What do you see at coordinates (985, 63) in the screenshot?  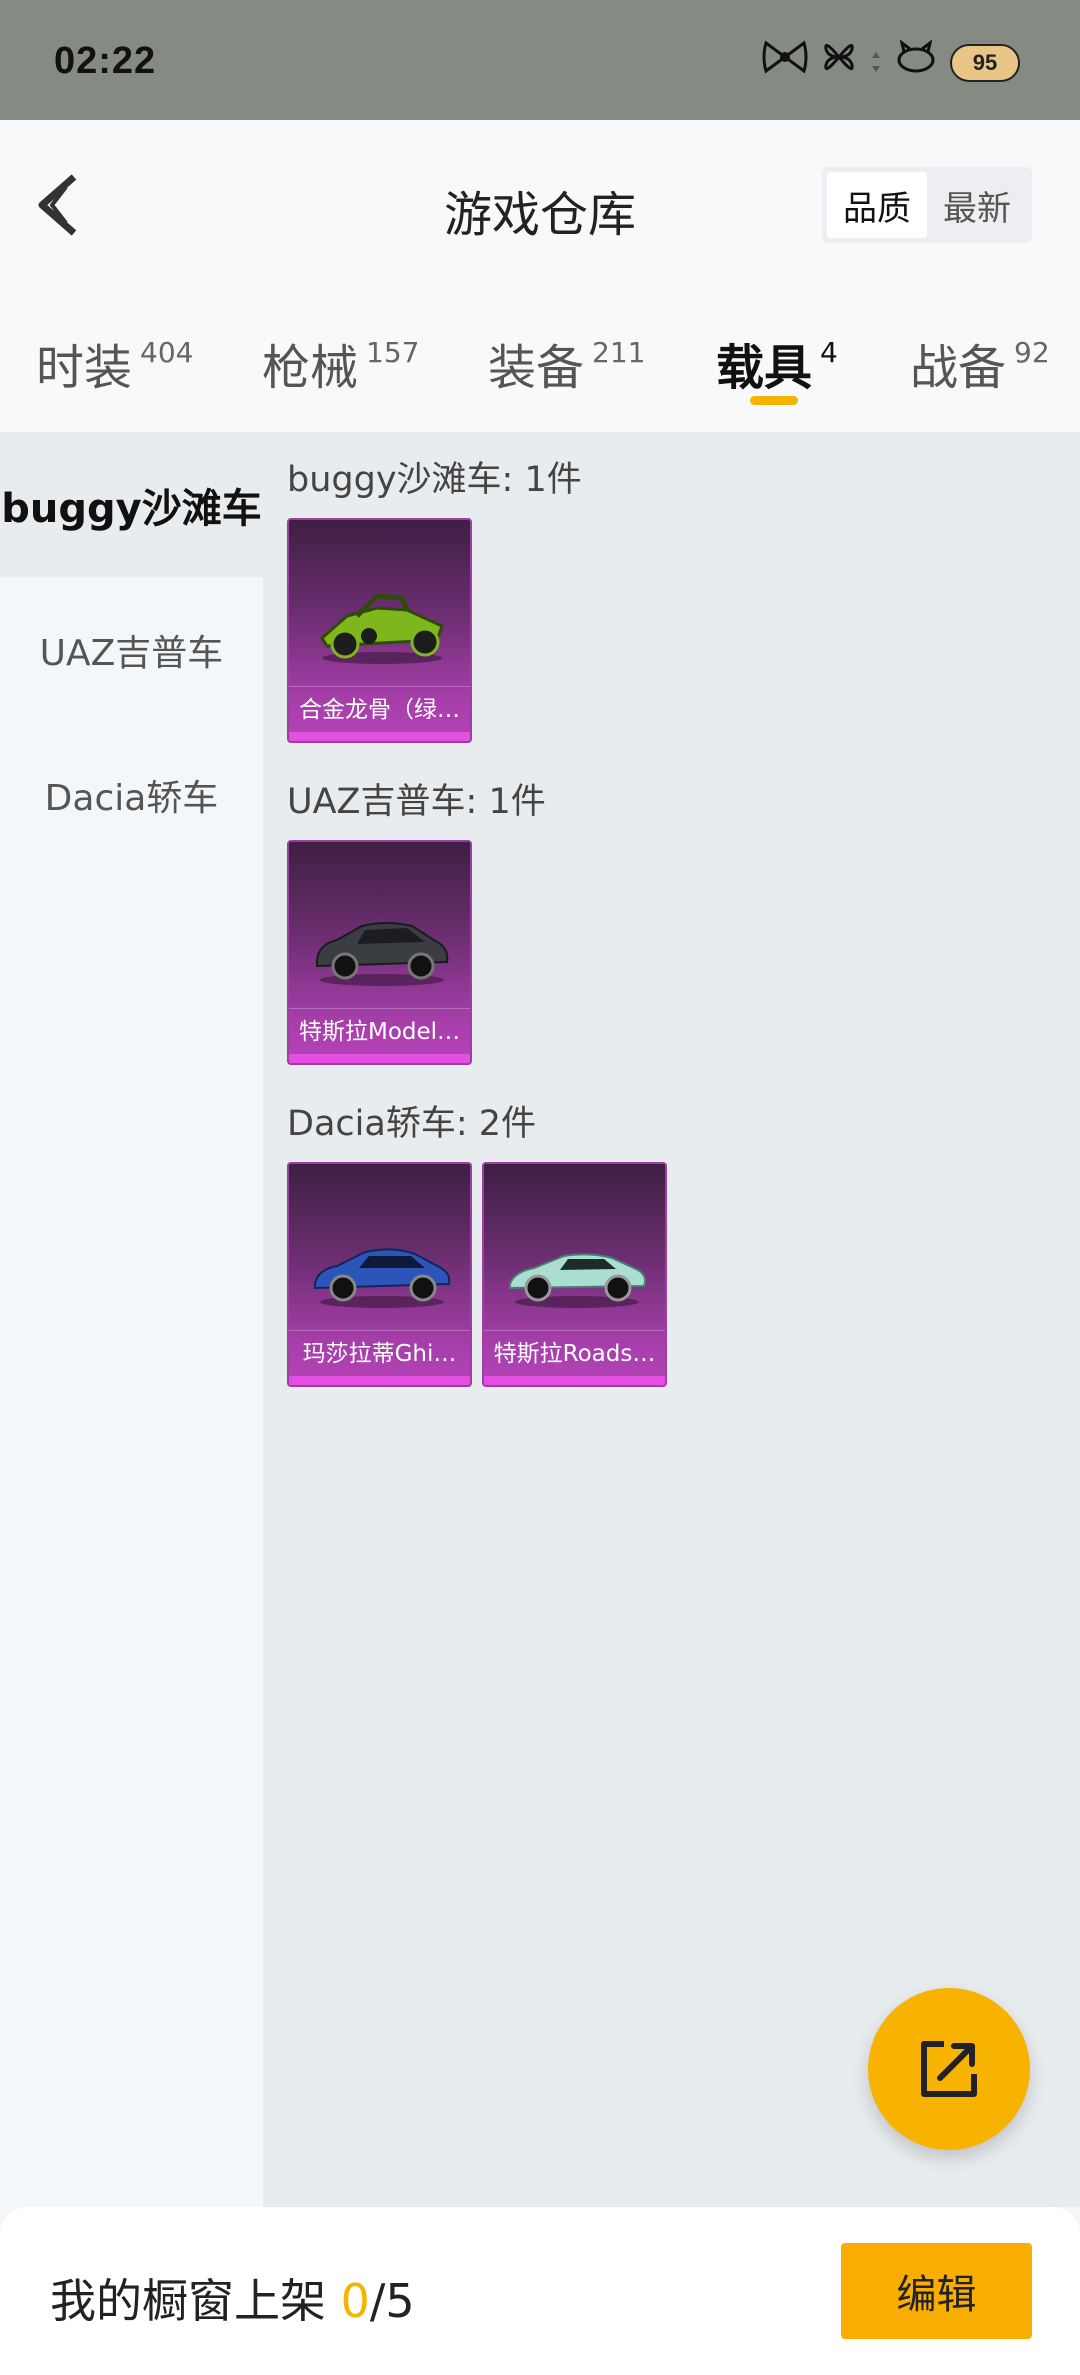 I see `battery-indicator: 95` at bounding box center [985, 63].